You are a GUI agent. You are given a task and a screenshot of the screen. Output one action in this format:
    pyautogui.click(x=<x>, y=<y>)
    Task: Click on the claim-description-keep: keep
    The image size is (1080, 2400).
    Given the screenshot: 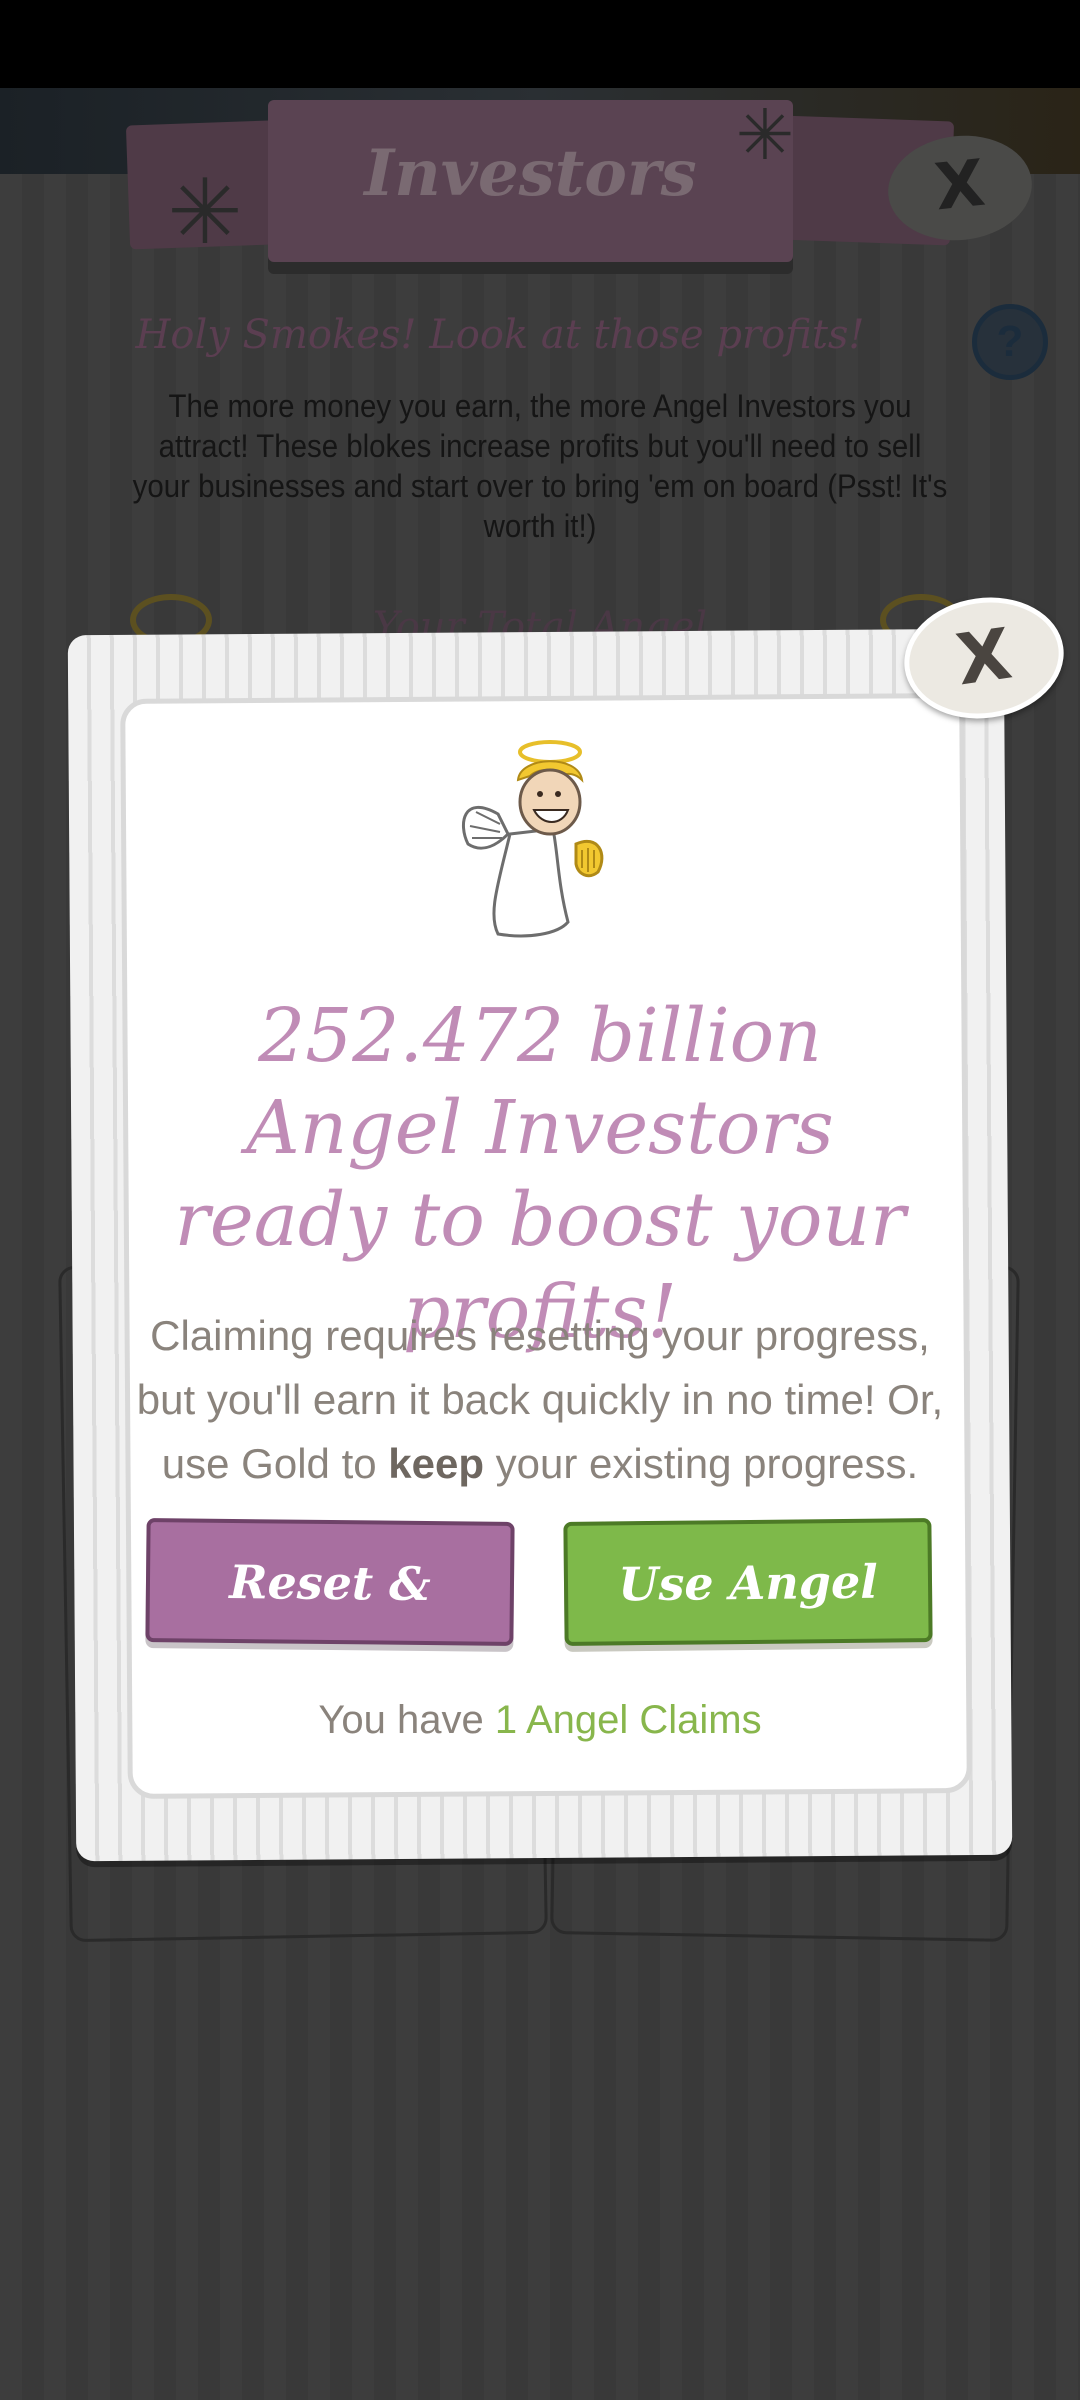 What is the action you would take?
    pyautogui.click(x=436, y=1463)
    